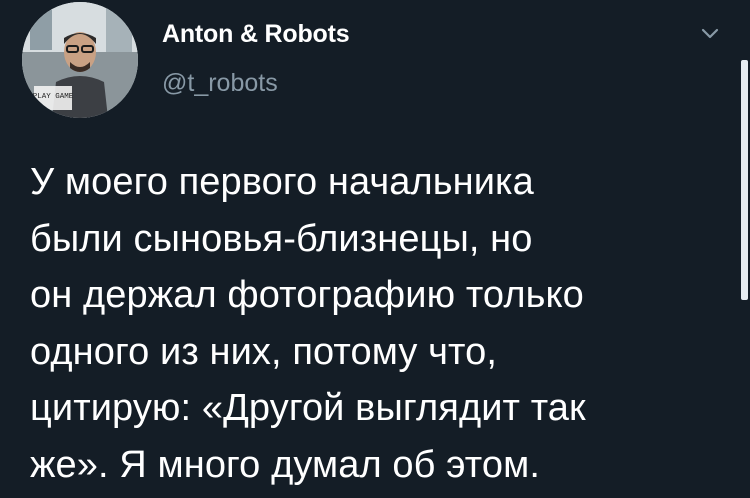 The image size is (750, 498). What do you see at coordinates (220, 83) in the screenshot?
I see `author-handle: @t_robots` at bounding box center [220, 83].